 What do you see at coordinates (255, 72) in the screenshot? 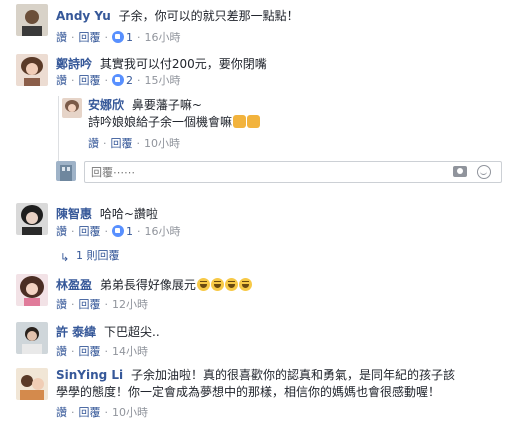
I see `comment-zheng-shiyin: 鄭詩吟 其實我可以付200元，要你閉嘴 讚 · 回覆 · 2 · 15小時` at bounding box center [255, 72].